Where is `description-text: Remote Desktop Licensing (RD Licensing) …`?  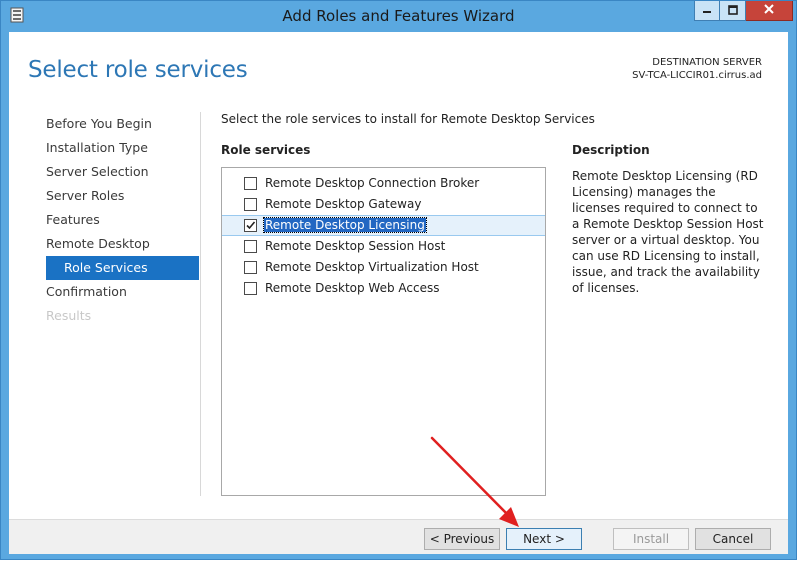
description-text: Remote Desktop Licensing (RD Licensing) … is located at coordinates (668, 232).